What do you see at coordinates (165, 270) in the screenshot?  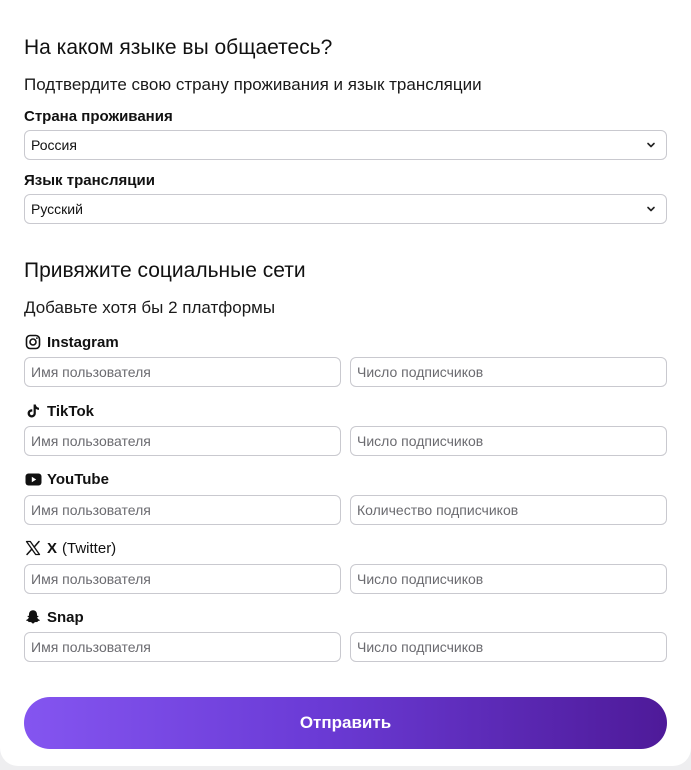 I see `social-section-title: Привяжите социальные сети` at bounding box center [165, 270].